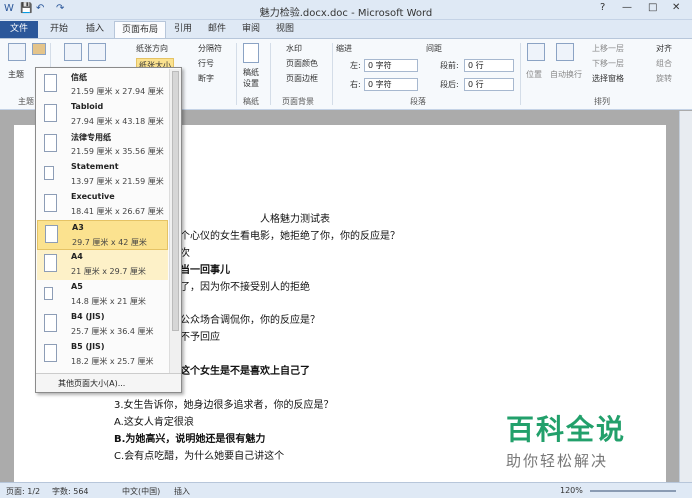 The height and width of the screenshot is (498, 692). I want to click on orientation-button: 纸张方向, so click(152, 48).